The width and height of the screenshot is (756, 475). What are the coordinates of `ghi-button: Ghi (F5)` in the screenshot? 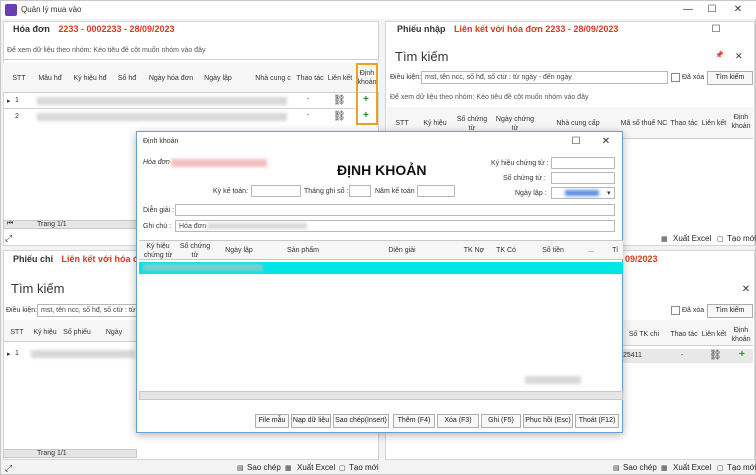 It's located at (501, 421).